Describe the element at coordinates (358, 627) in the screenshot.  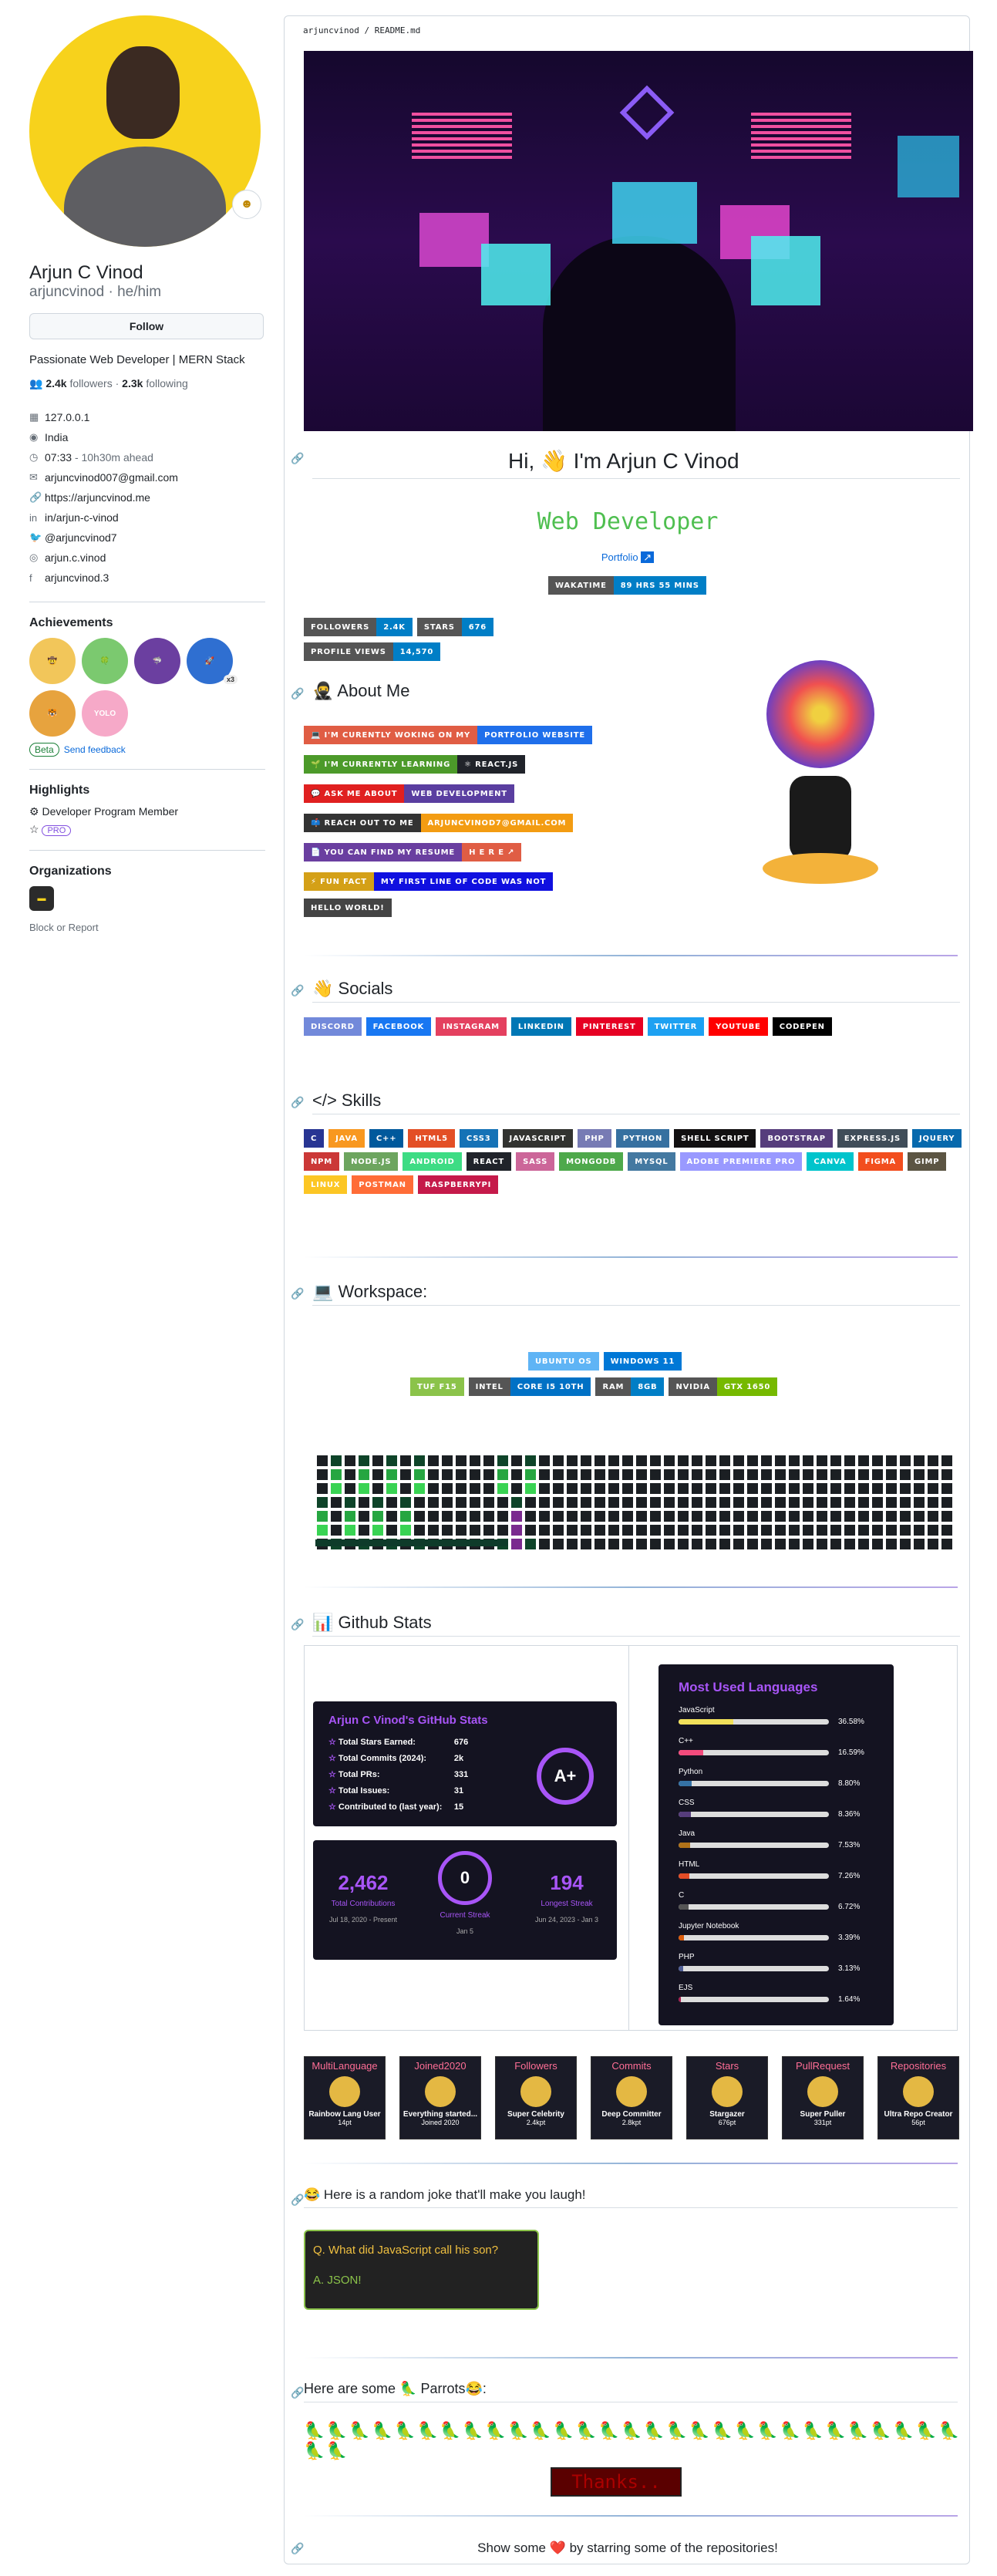
I see `followers-badge: FOLLOWERS 2.4K` at that location.